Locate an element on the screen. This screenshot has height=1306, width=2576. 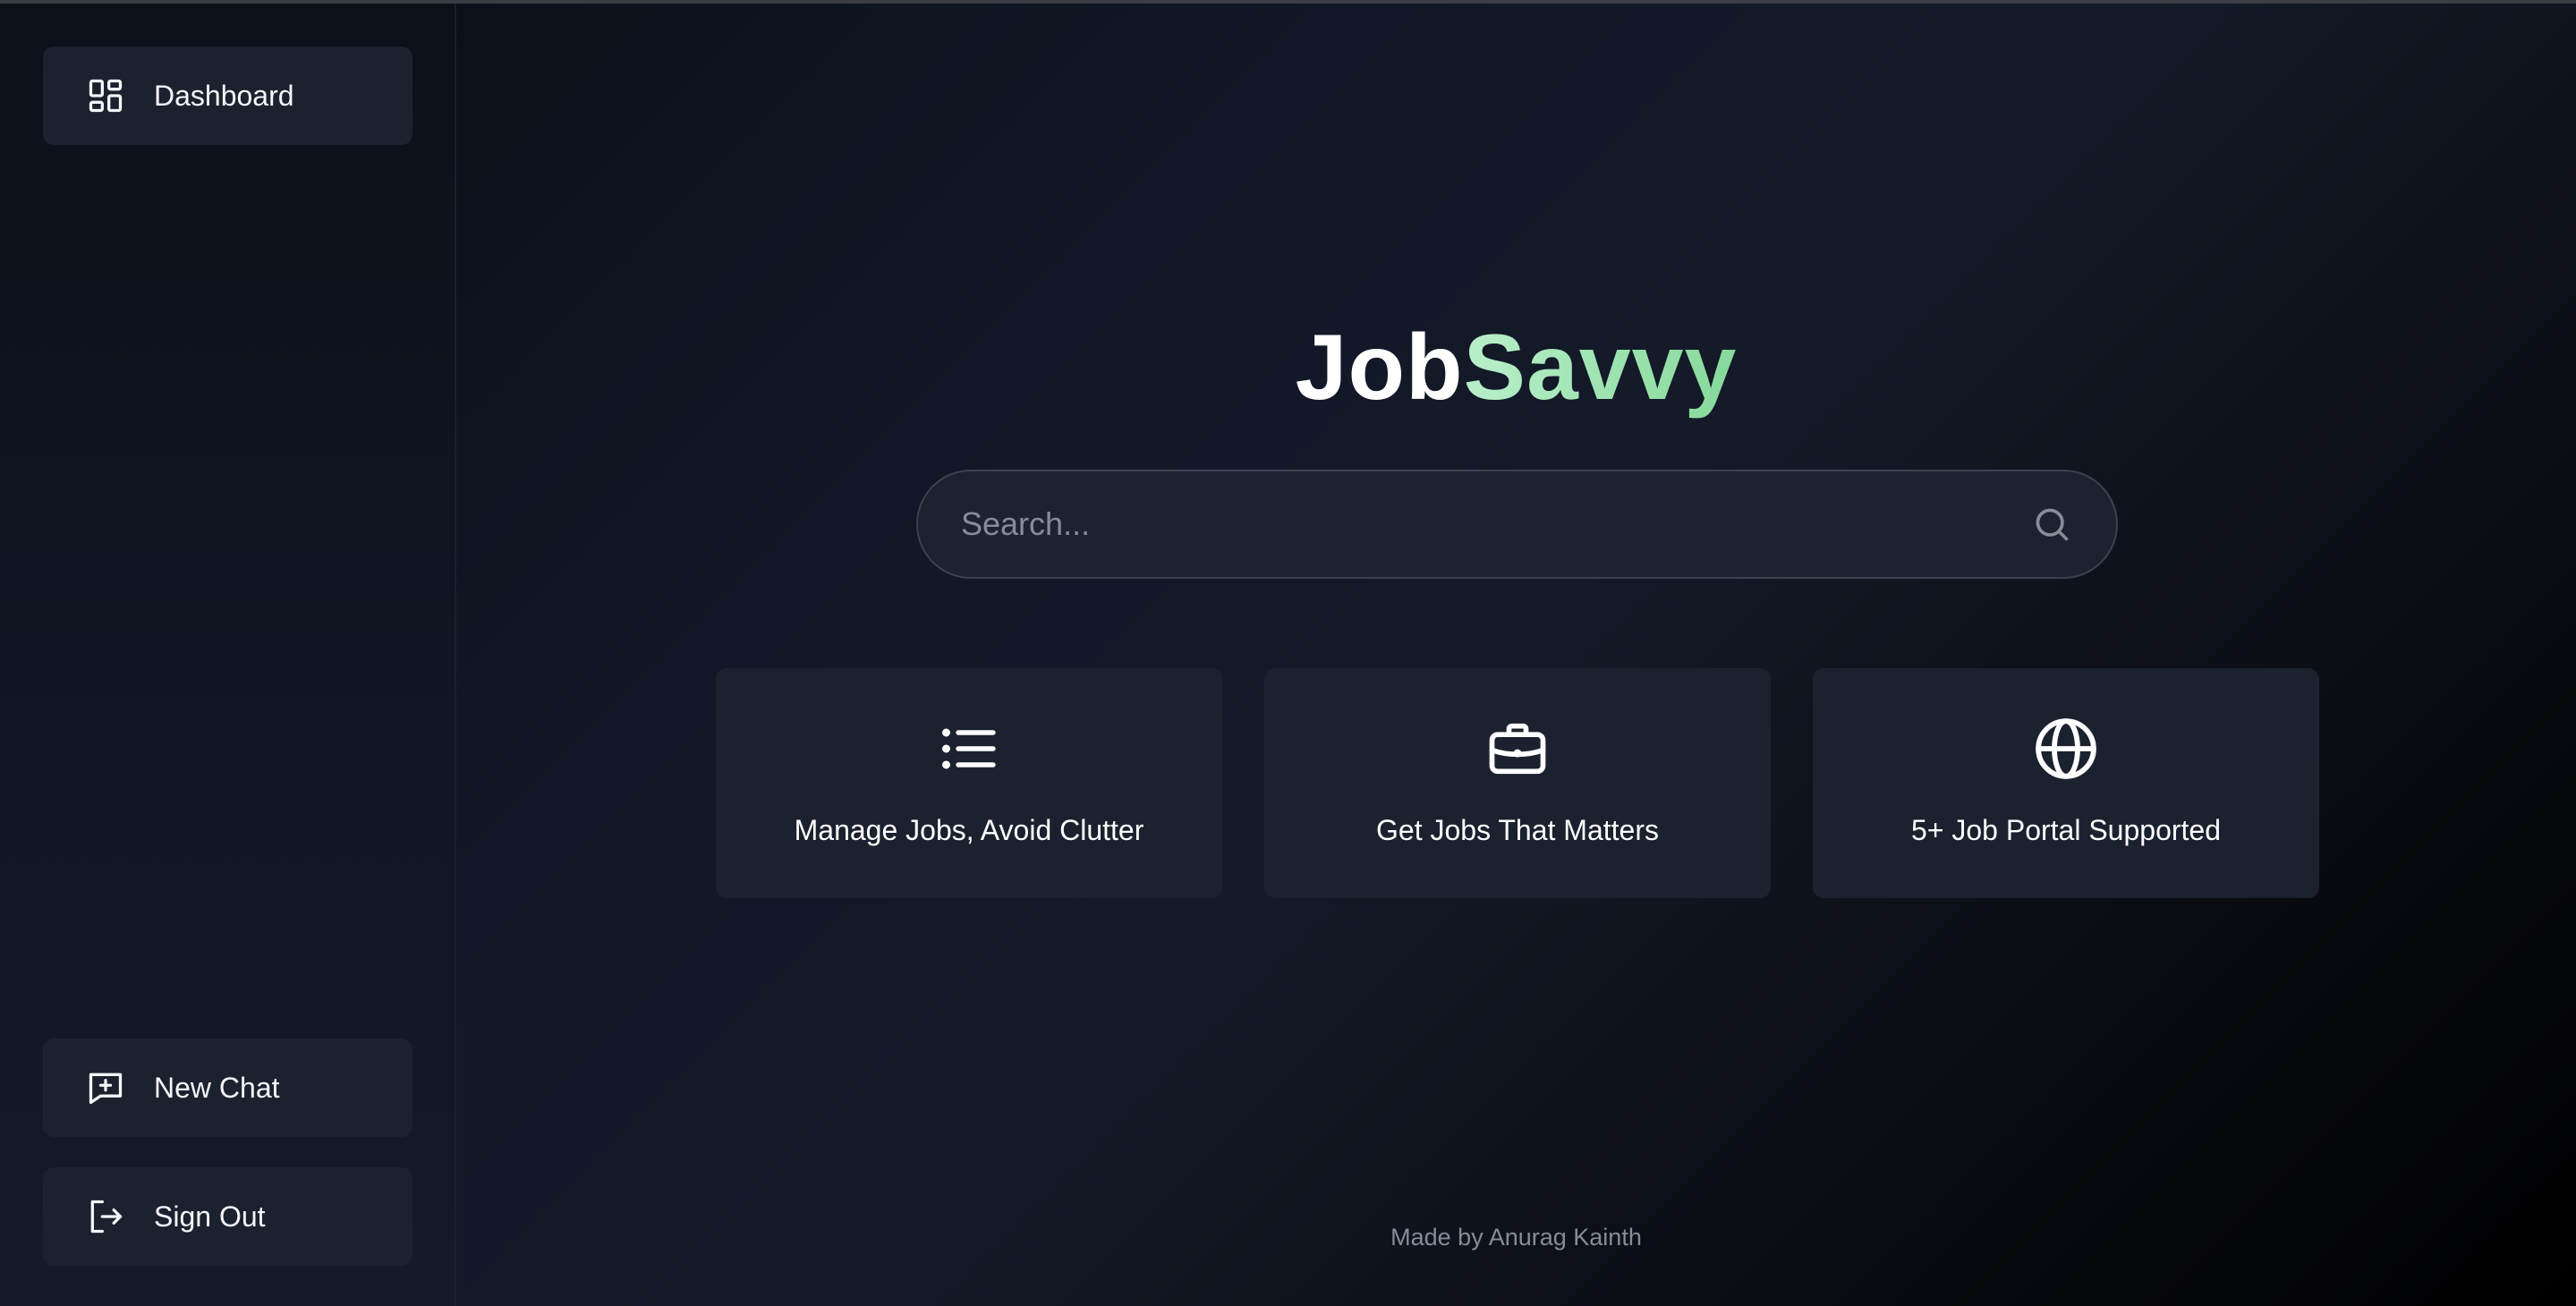
feature-card-label: Manage Jobs, Avoid Clutter is located at coordinates (969, 830).